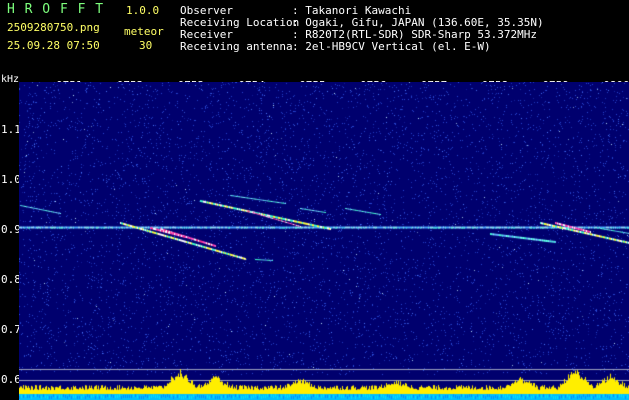 The height and width of the screenshot is (400, 629). Describe the element at coordinates (56, 9) in the screenshot. I see `app-title: H R O F F T` at that location.